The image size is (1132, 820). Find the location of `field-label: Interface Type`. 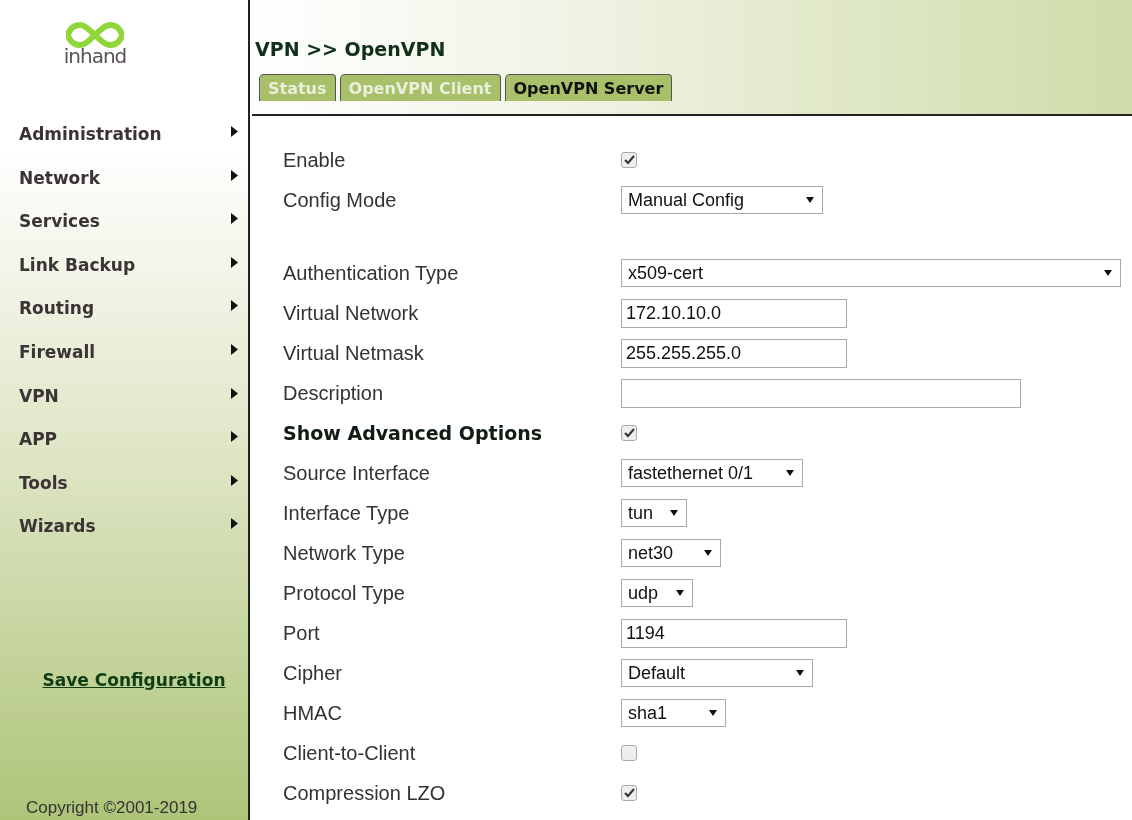

field-label: Interface Type is located at coordinates (347, 513).